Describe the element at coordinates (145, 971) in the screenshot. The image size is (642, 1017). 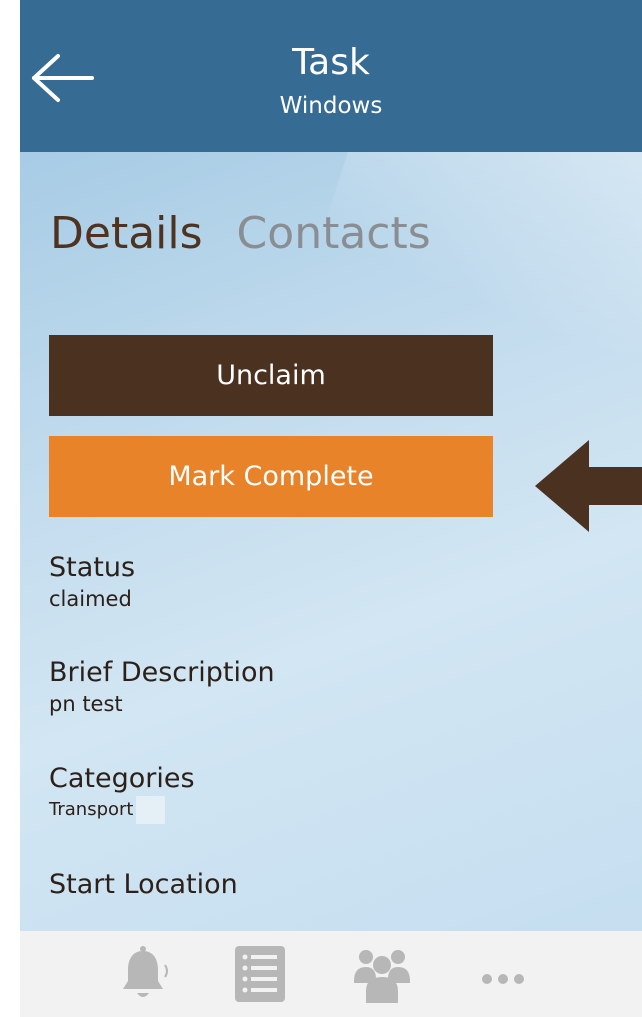
I see `bell-icon` at that location.